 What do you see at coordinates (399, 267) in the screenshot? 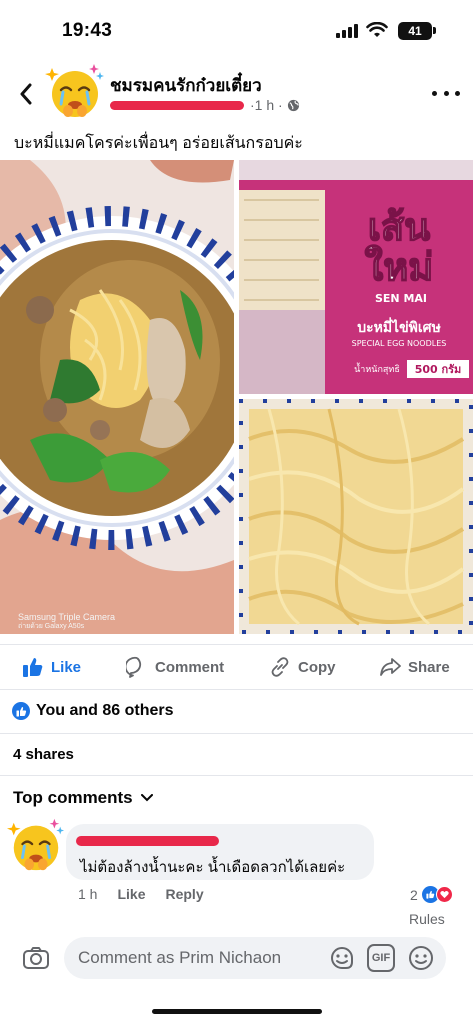
I see `package-title-line2: ใหม่` at bounding box center [399, 267].